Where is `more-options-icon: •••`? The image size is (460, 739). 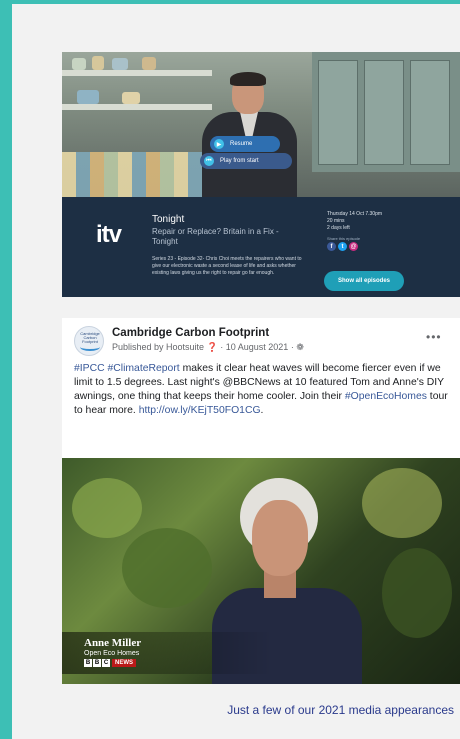
more-options-icon: ••• is located at coordinates (434, 337).